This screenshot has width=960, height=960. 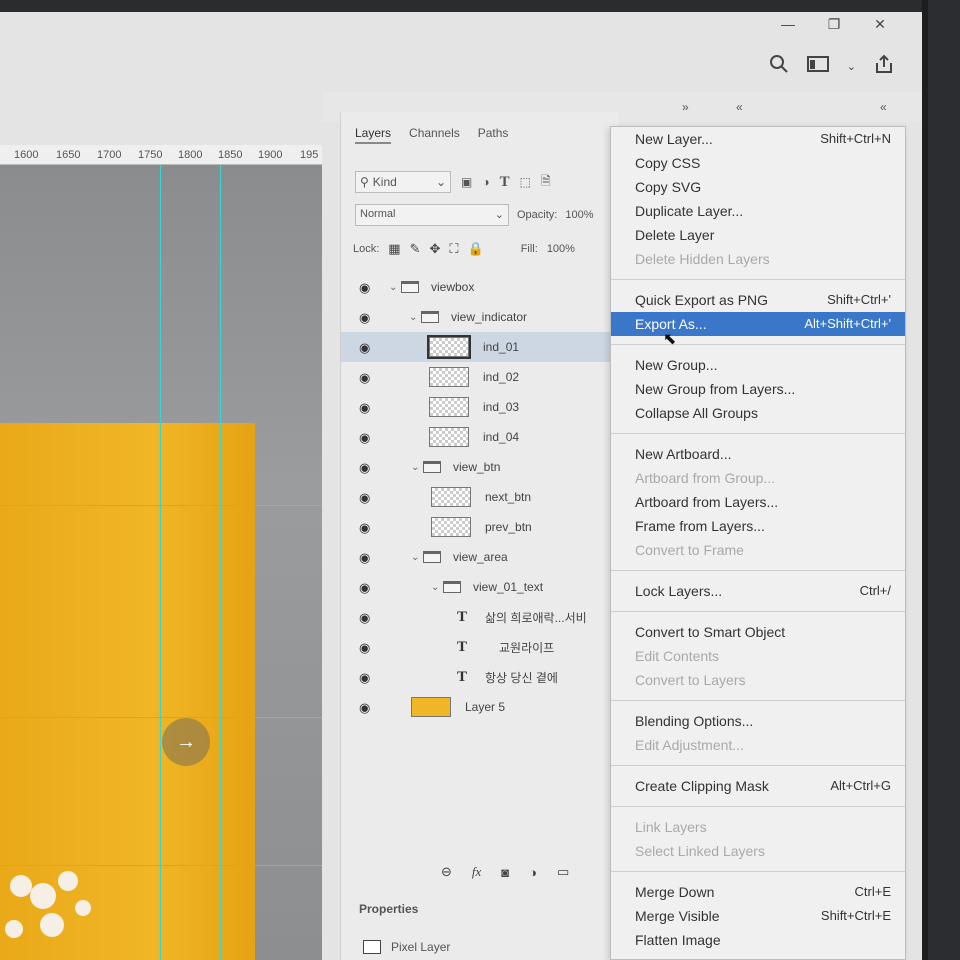 What do you see at coordinates (847, 323) in the screenshot?
I see `menu-item-shortcut: Alt+Shift+Ctrl+'` at bounding box center [847, 323].